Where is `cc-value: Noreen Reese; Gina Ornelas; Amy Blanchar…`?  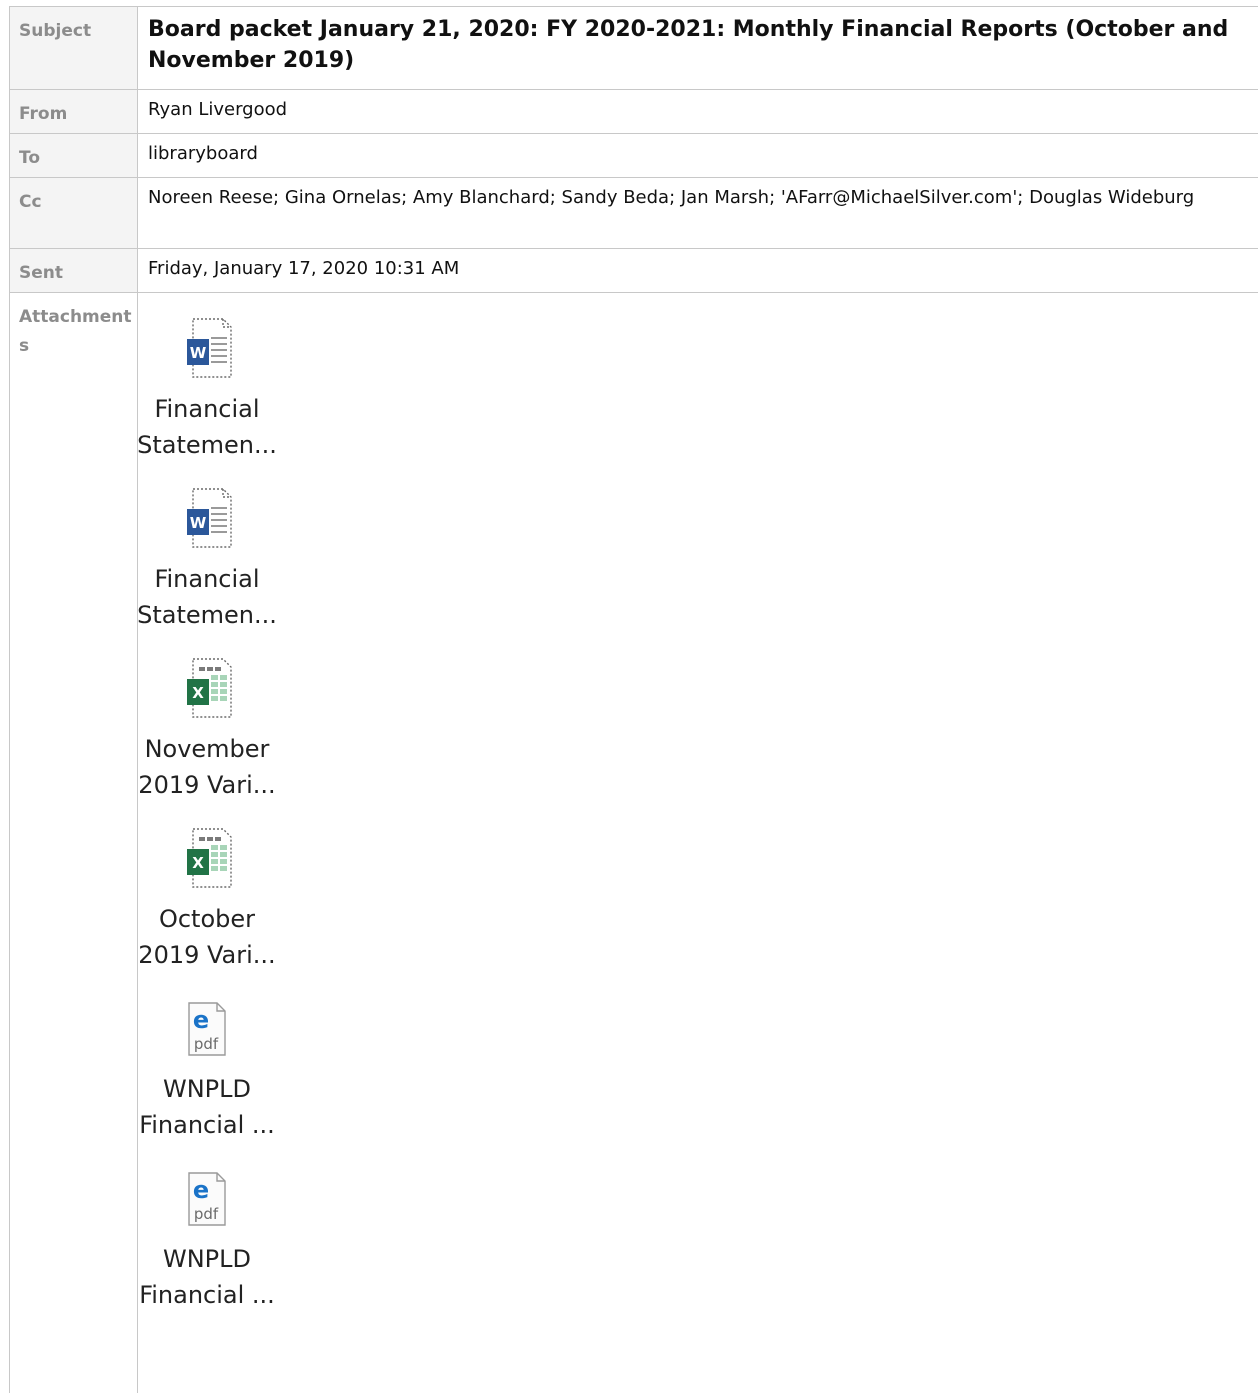 cc-value: Noreen Reese; Gina Ornelas; Amy Blanchar… is located at coordinates (698, 213).